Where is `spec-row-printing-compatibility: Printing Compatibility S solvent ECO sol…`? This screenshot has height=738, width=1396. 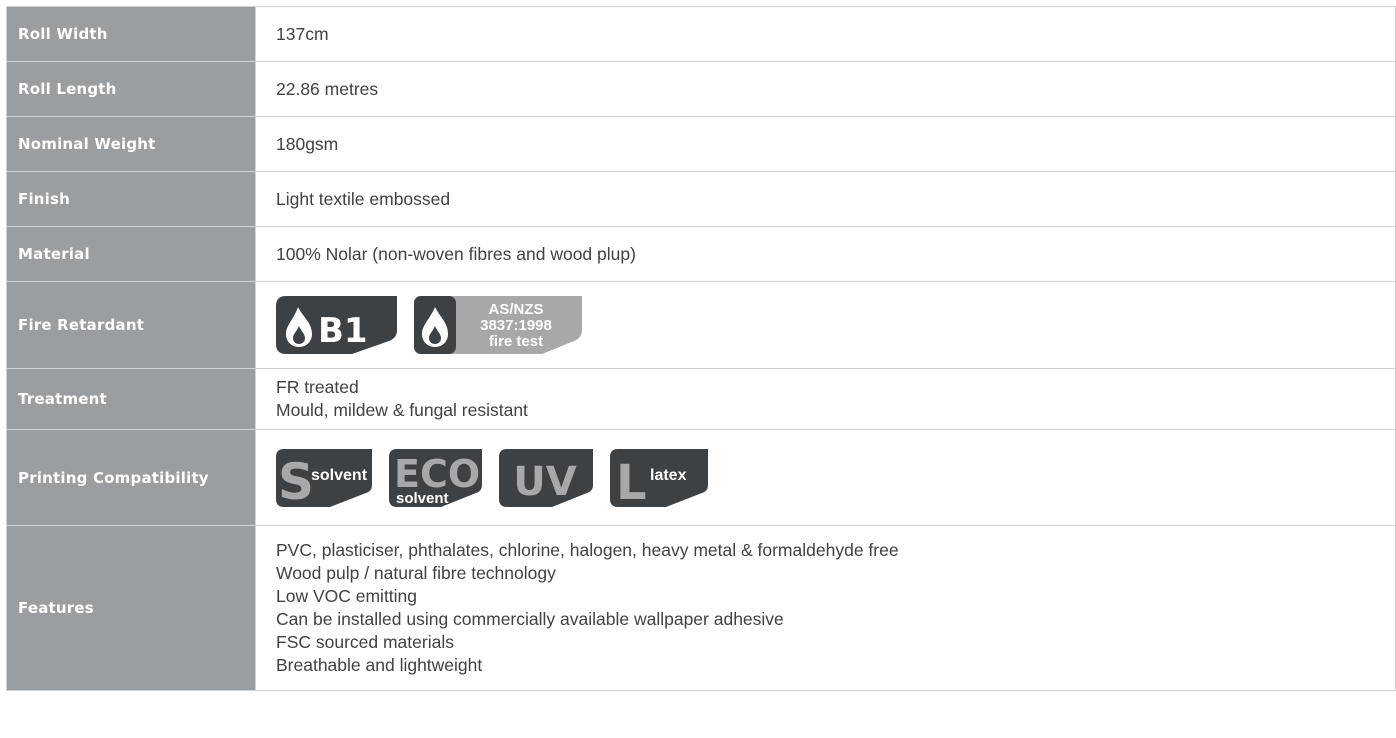 spec-row-printing-compatibility: Printing Compatibility S solvent ECO sol… is located at coordinates (701, 477).